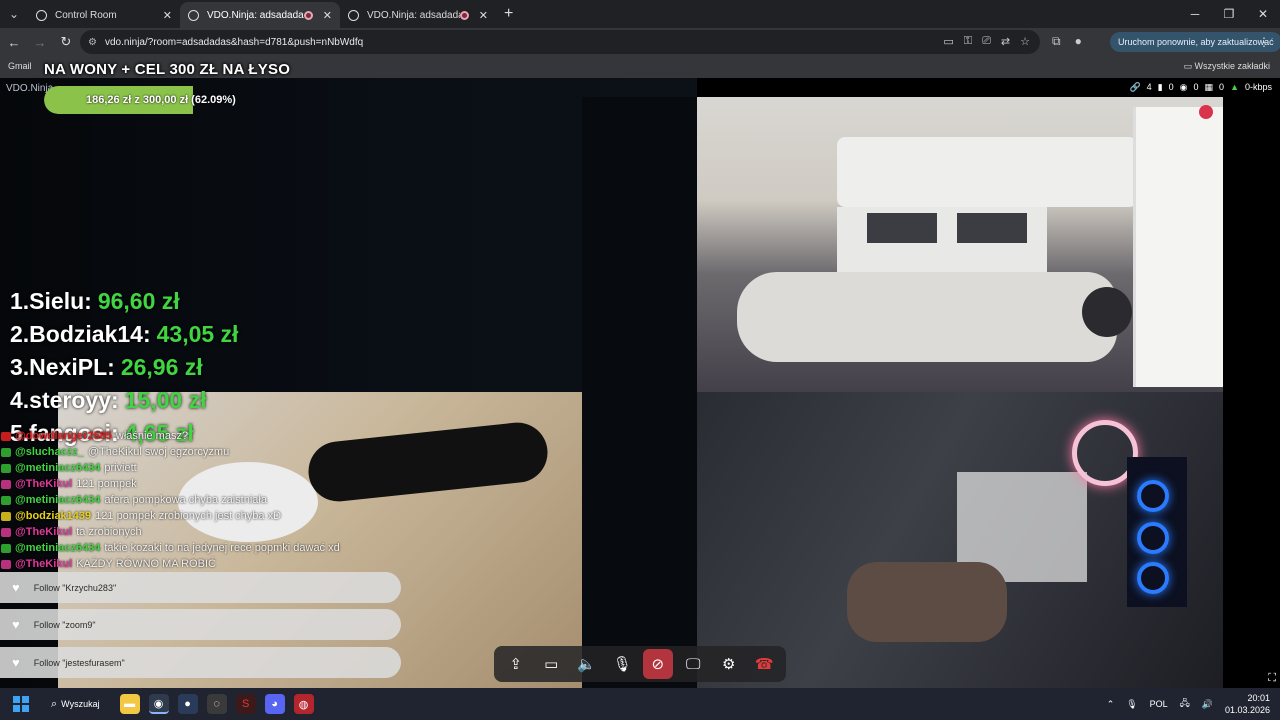  I want to click on app-icon: ●, so click(187, 704).